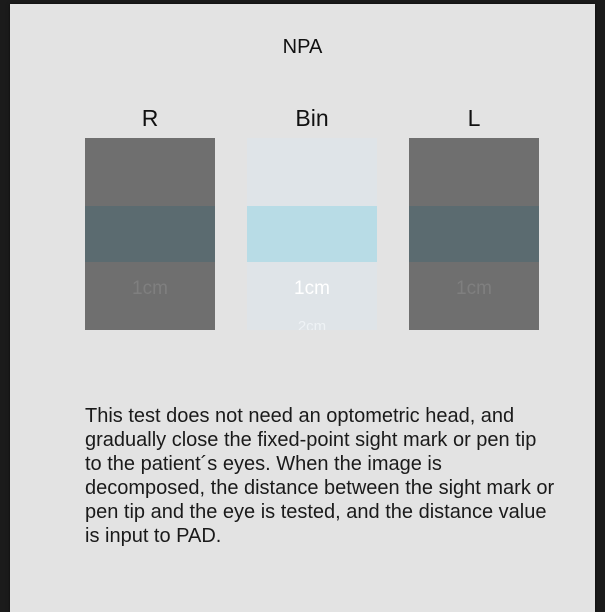 The height and width of the screenshot is (612, 605). Describe the element at coordinates (474, 118) in the screenshot. I see `panel-label-left: L` at that location.